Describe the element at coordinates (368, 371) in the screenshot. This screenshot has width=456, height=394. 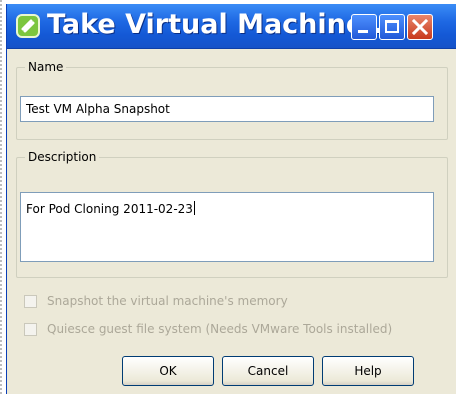
I see `help-button: Help` at that location.